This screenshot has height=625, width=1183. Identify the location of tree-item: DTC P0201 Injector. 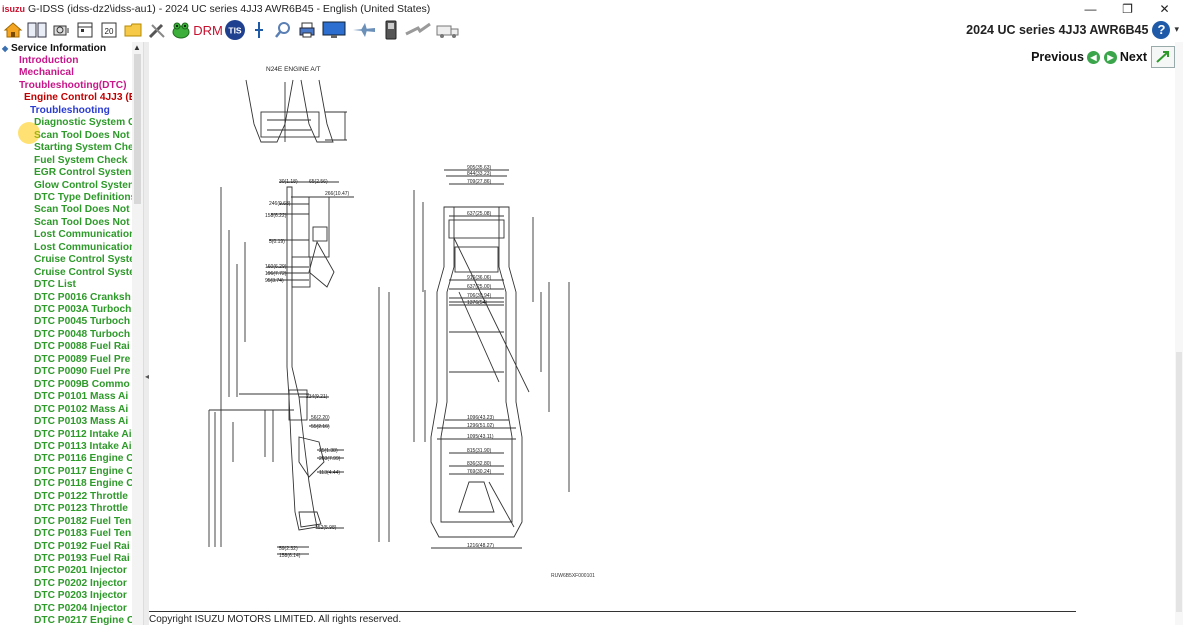
(88, 571).